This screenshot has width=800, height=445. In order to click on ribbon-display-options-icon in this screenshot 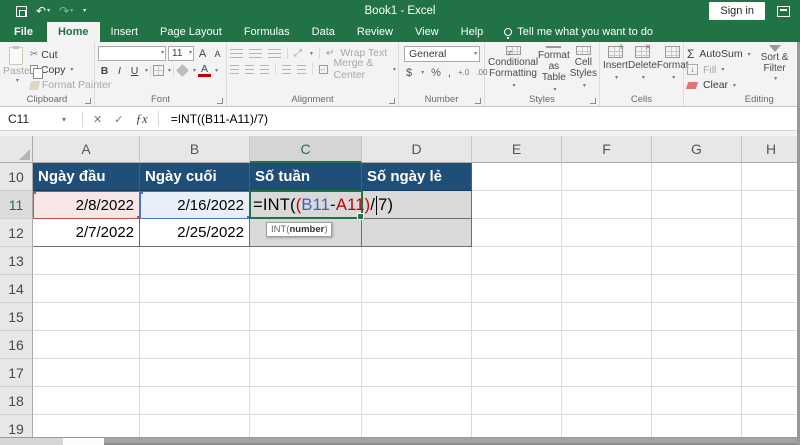, I will do `click(783, 11)`.